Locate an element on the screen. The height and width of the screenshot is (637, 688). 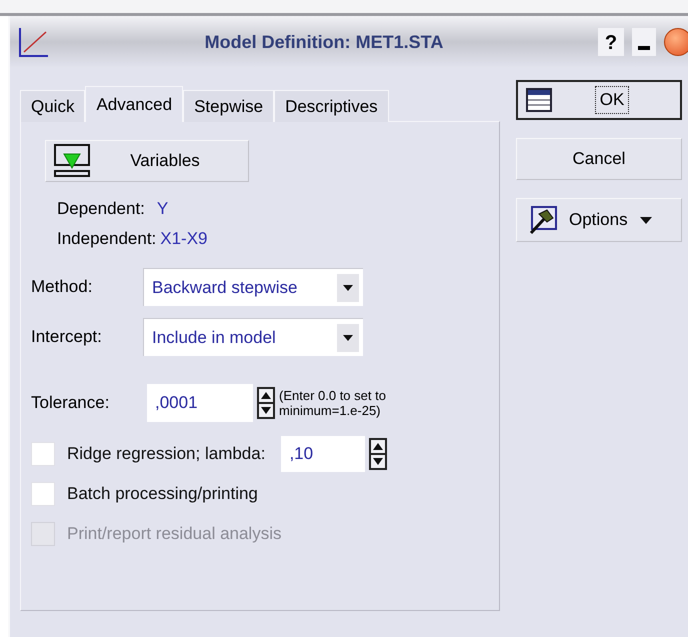
download-arrow-icon is located at coordinates (72, 161).